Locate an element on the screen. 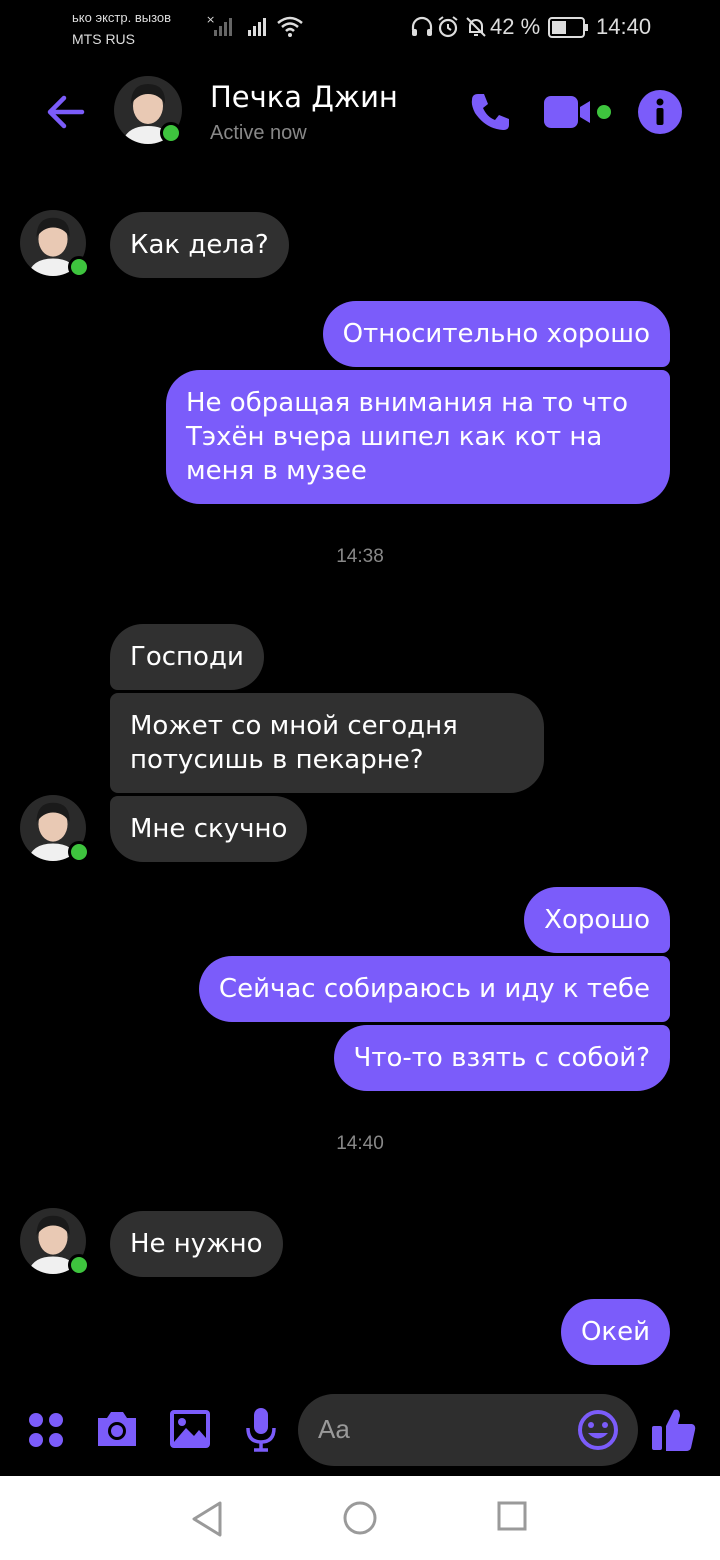  headphones-icon is located at coordinates (422, 26).